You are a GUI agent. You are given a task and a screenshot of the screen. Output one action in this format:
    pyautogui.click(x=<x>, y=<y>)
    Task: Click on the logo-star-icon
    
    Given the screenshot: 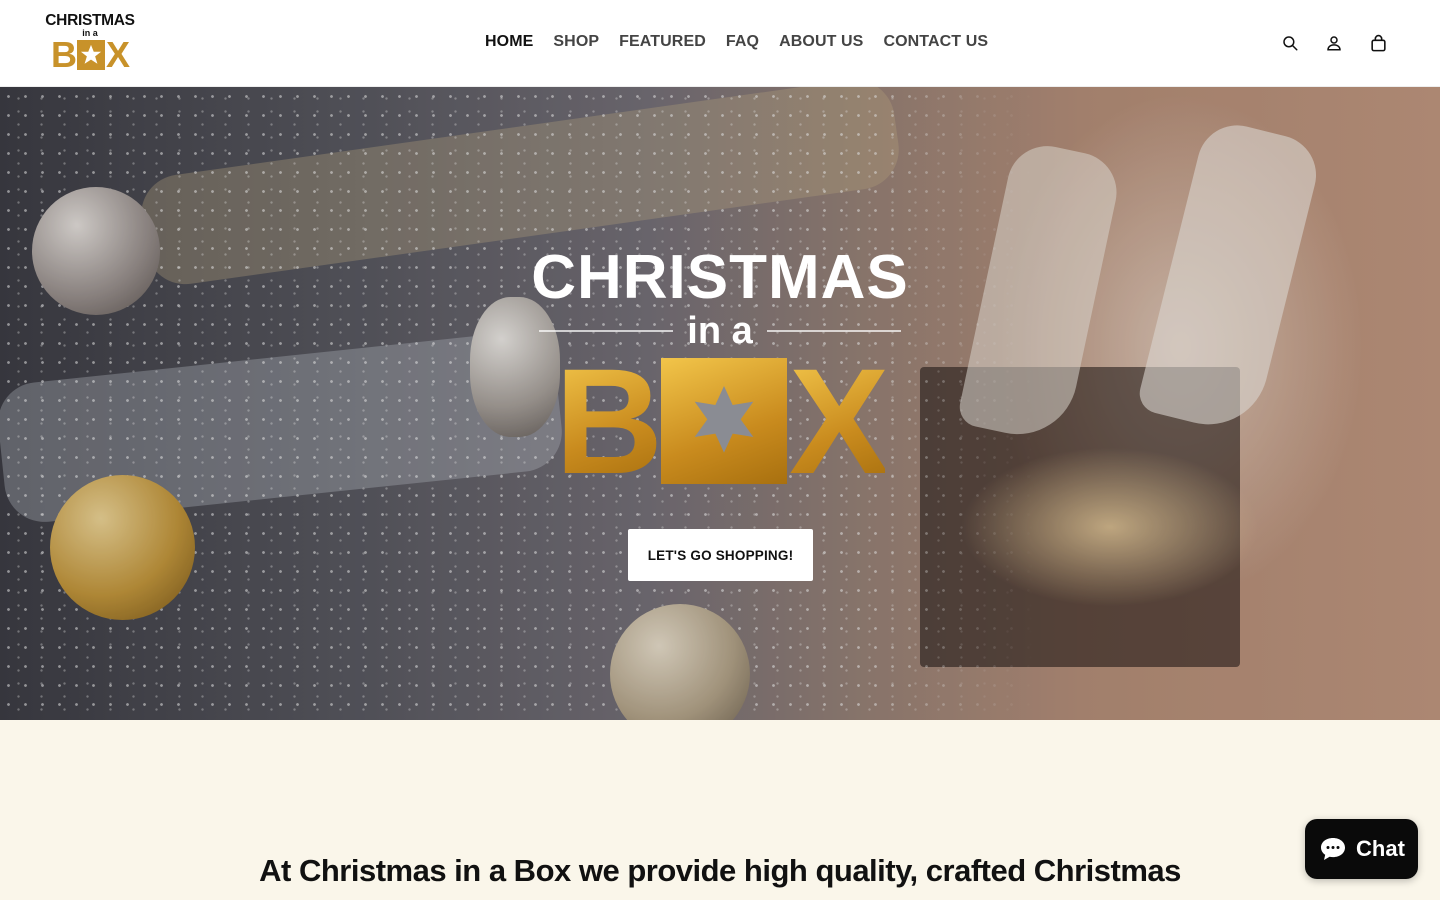 What is the action you would take?
    pyautogui.click(x=90, y=55)
    